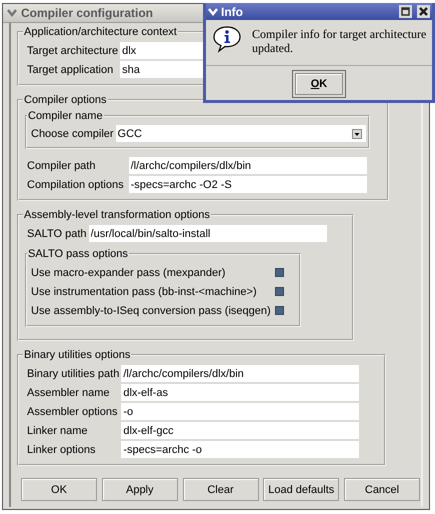 Image resolution: width=435 pixels, height=514 pixels. I want to click on window-title: Compiler configuration, so click(87, 13).